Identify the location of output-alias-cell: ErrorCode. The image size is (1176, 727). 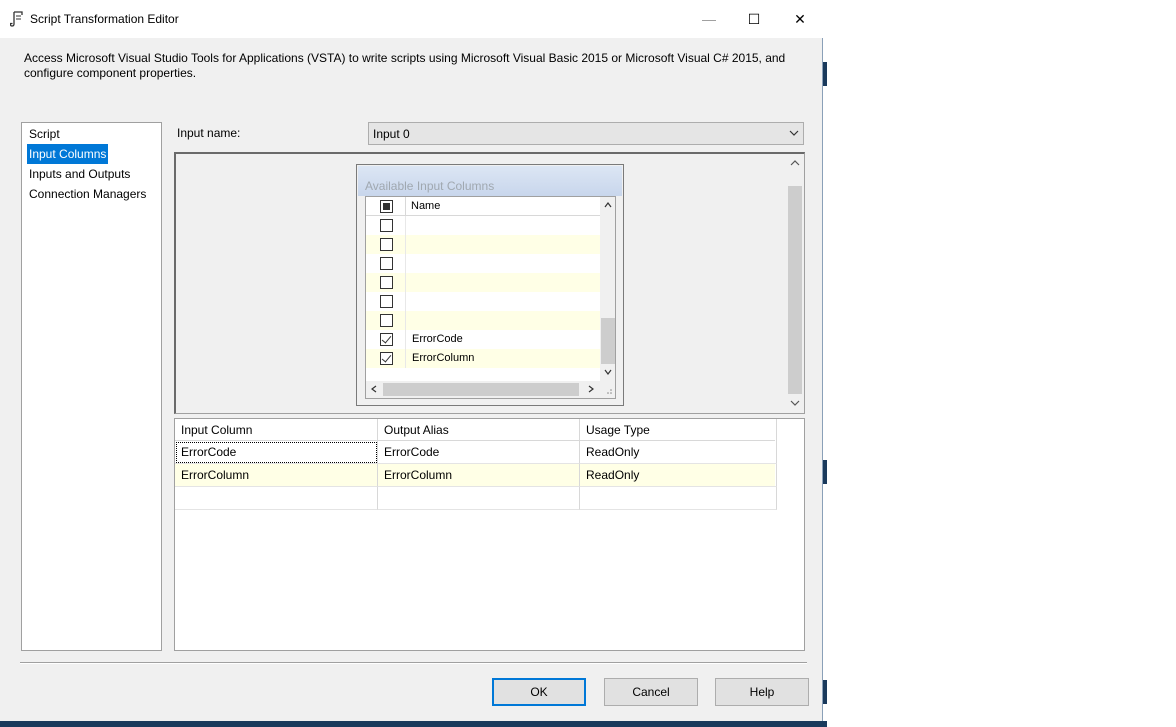
(479, 452).